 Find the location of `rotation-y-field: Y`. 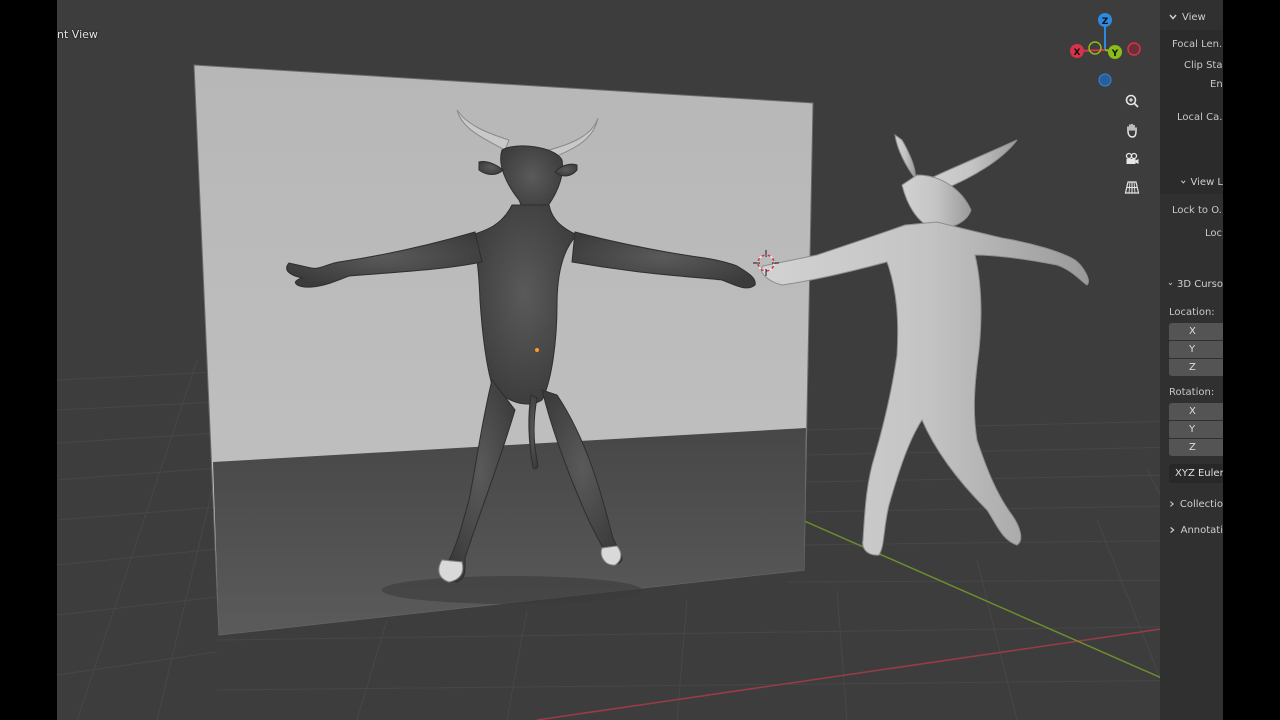

rotation-y-field: Y is located at coordinates (1196, 429).